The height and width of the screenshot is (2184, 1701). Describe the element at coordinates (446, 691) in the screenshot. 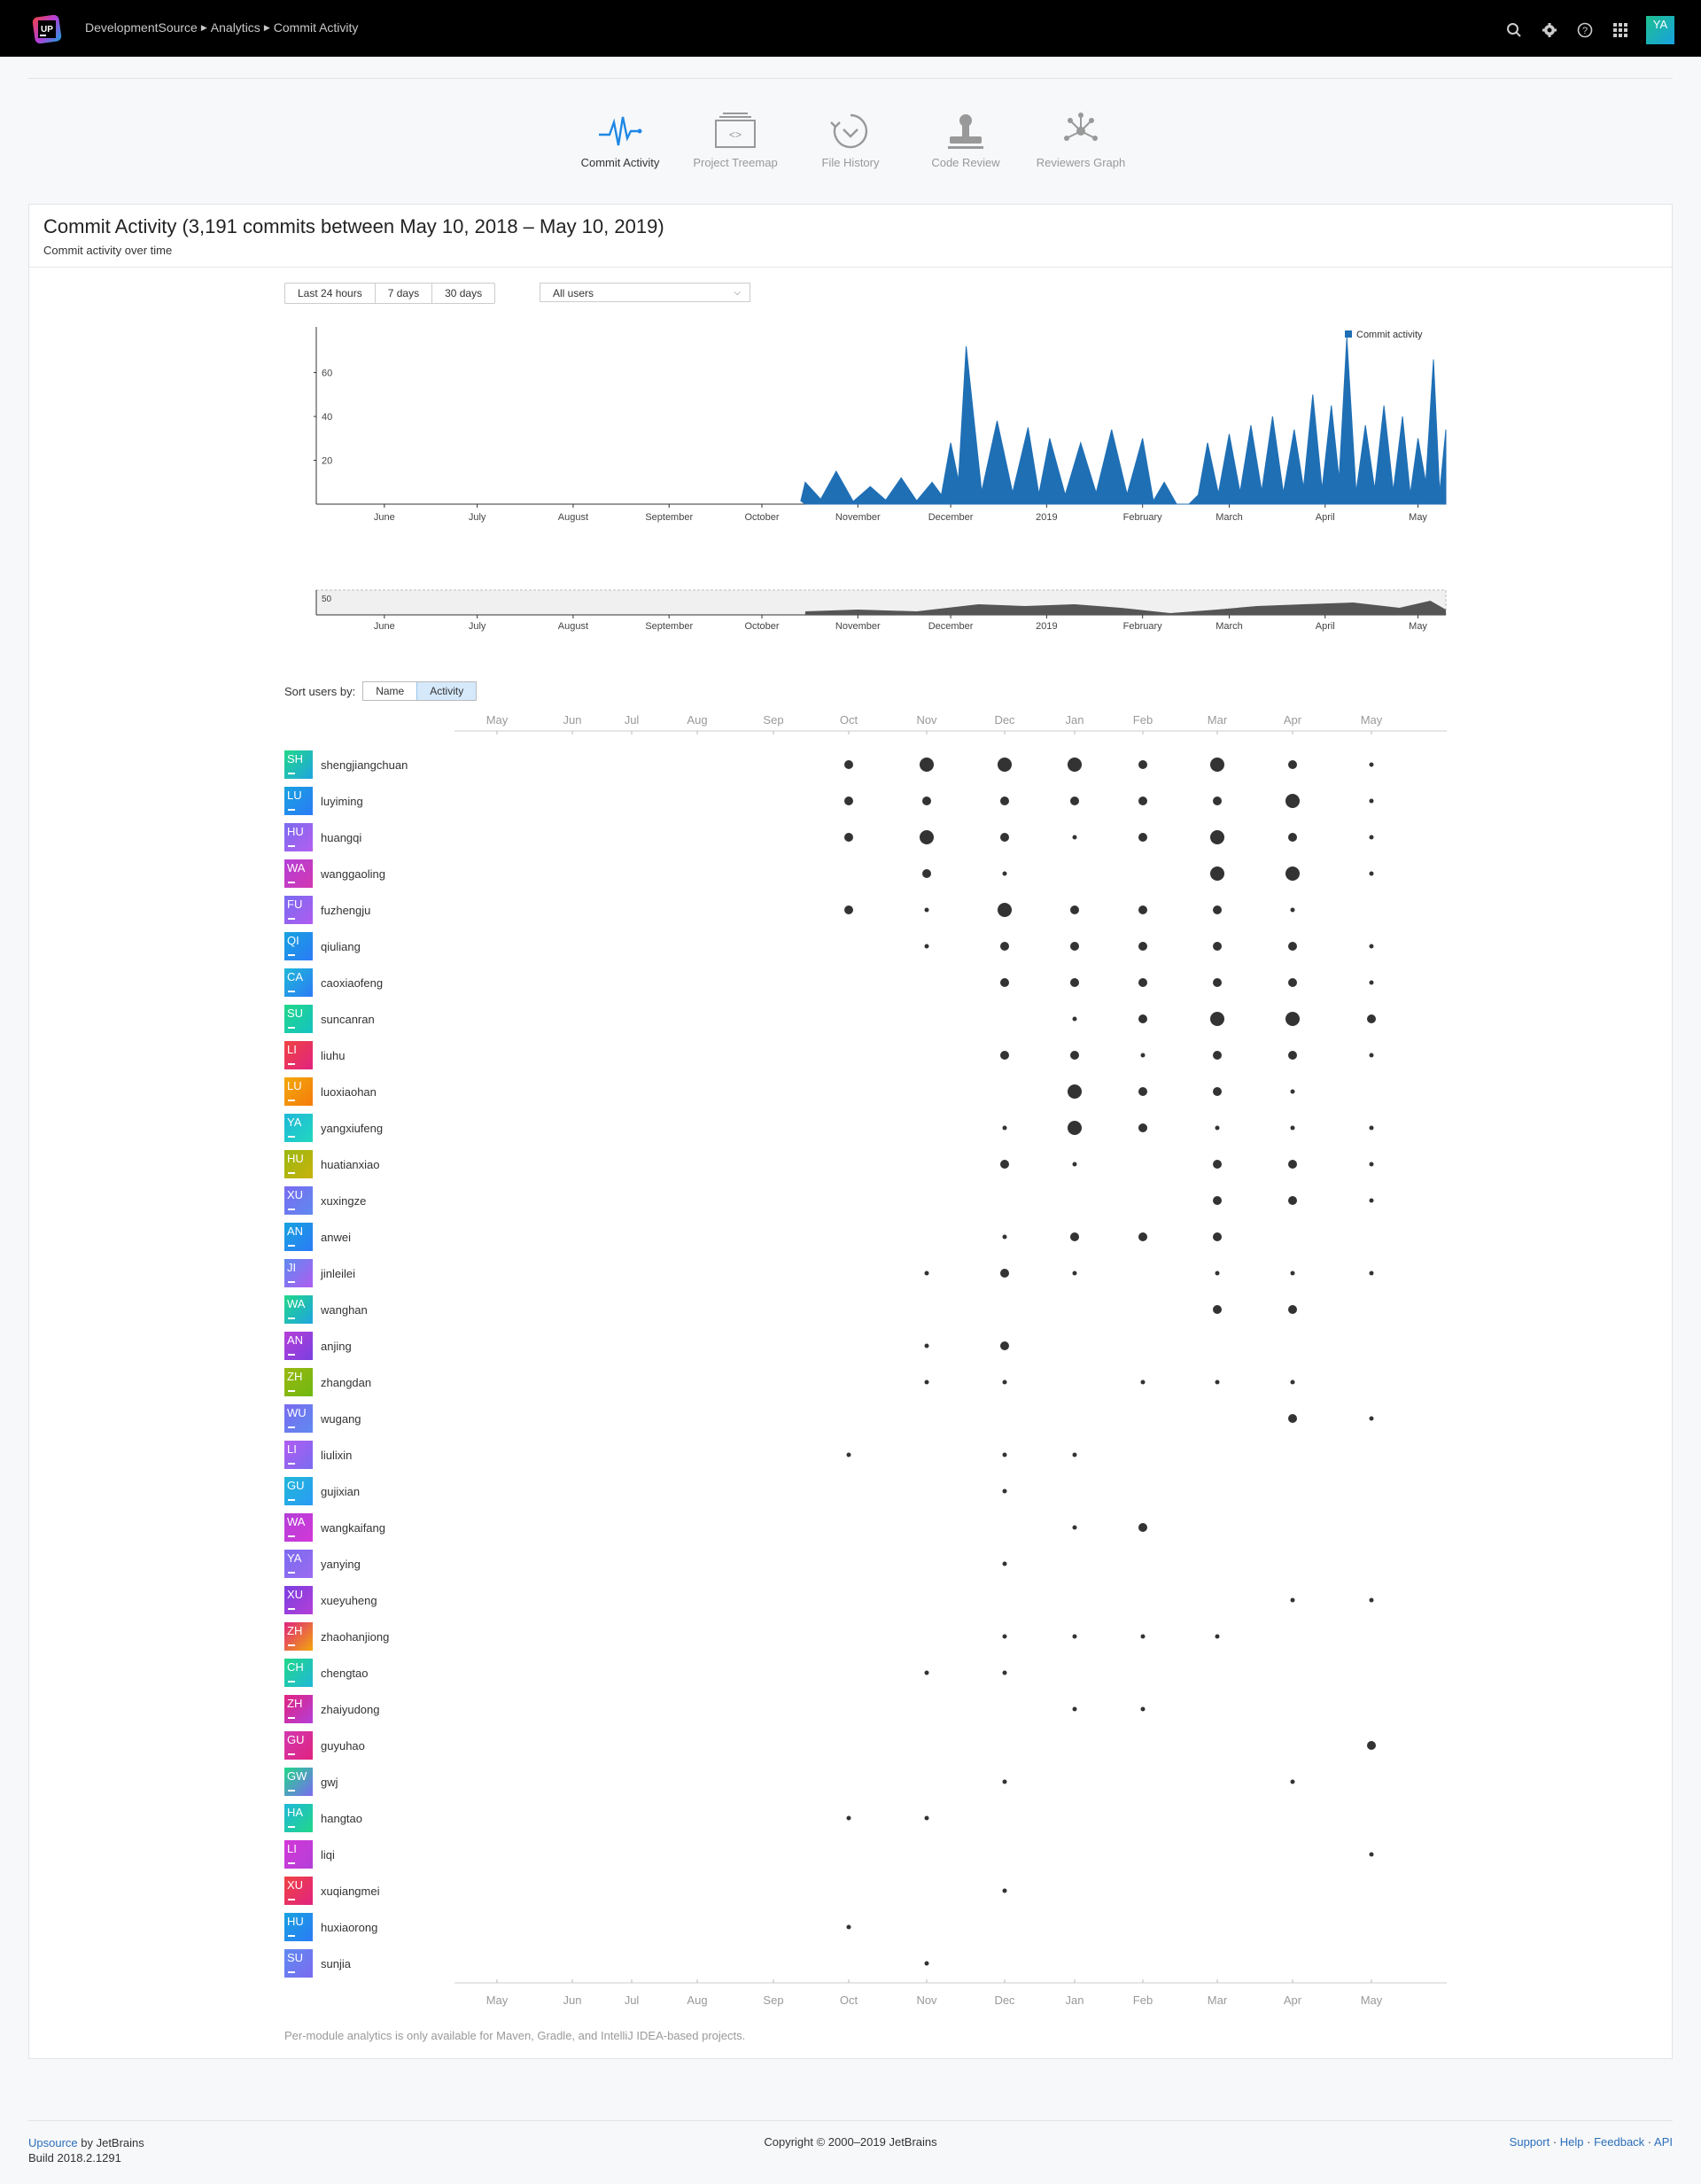

I see `sort-by-activity-button: Activity` at that location.